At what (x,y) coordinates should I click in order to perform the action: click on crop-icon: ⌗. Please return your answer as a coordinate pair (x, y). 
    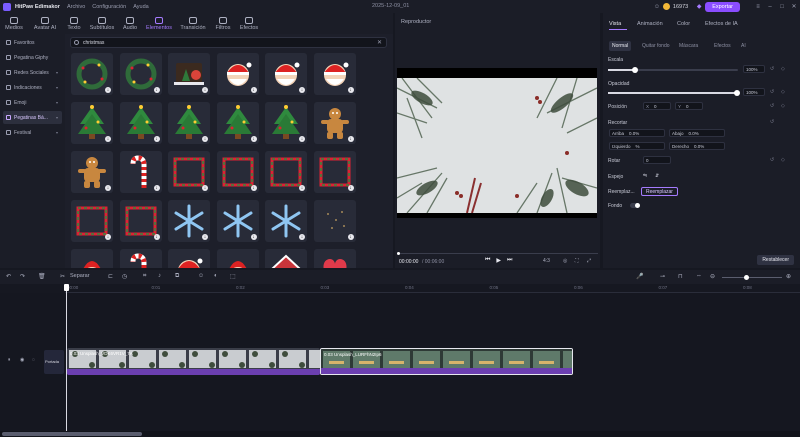
    Looking at the image, I should click on (144, 276).